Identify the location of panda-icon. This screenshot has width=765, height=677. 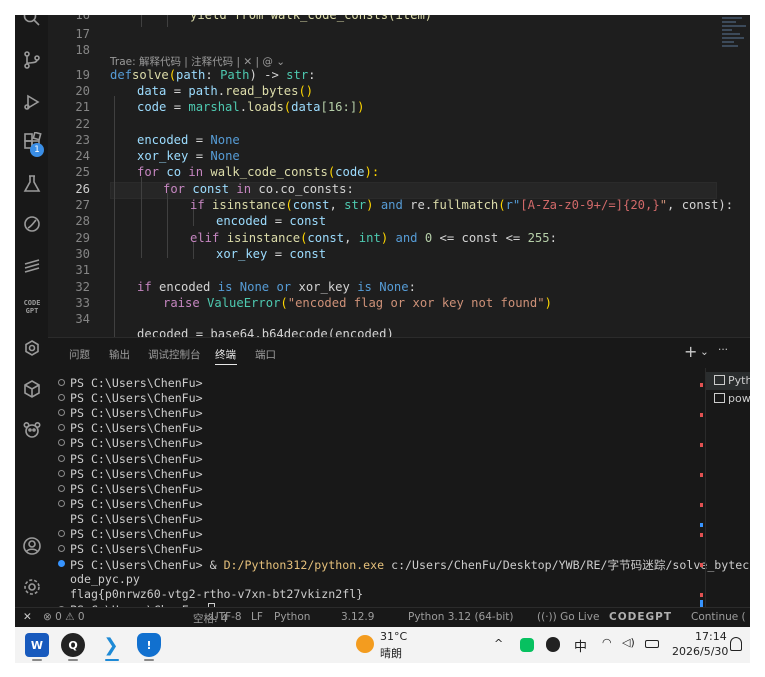
(32, 430).